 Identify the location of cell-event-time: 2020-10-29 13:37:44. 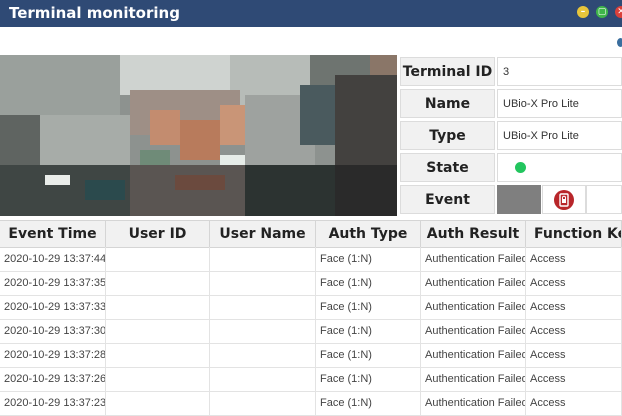
(53, 259).